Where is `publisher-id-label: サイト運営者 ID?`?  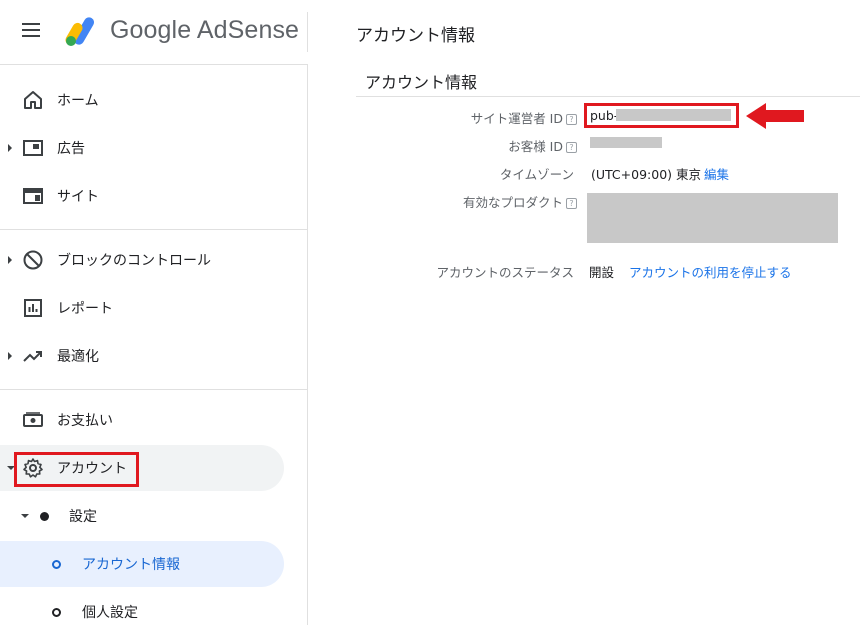
publisher-id-label: サイト運営者 ID? is located at coordinates (524, 117).